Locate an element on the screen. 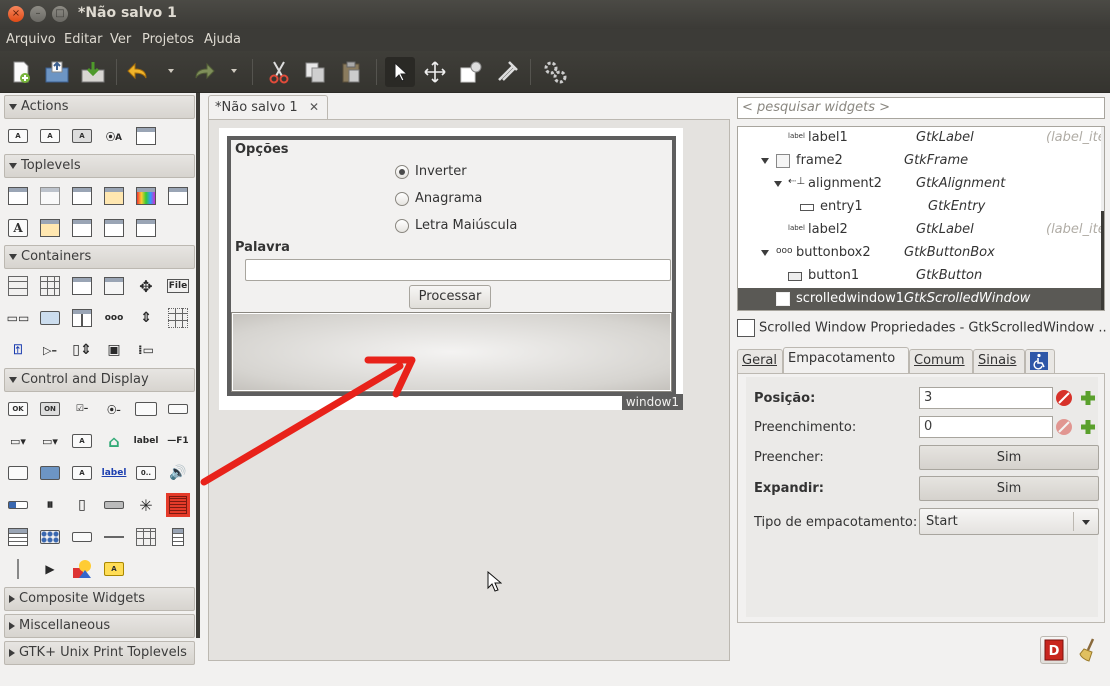 Image resolution: width=1110 pixels, height=686 pixels. close-window-button: × is located at coordinates (16, 14).